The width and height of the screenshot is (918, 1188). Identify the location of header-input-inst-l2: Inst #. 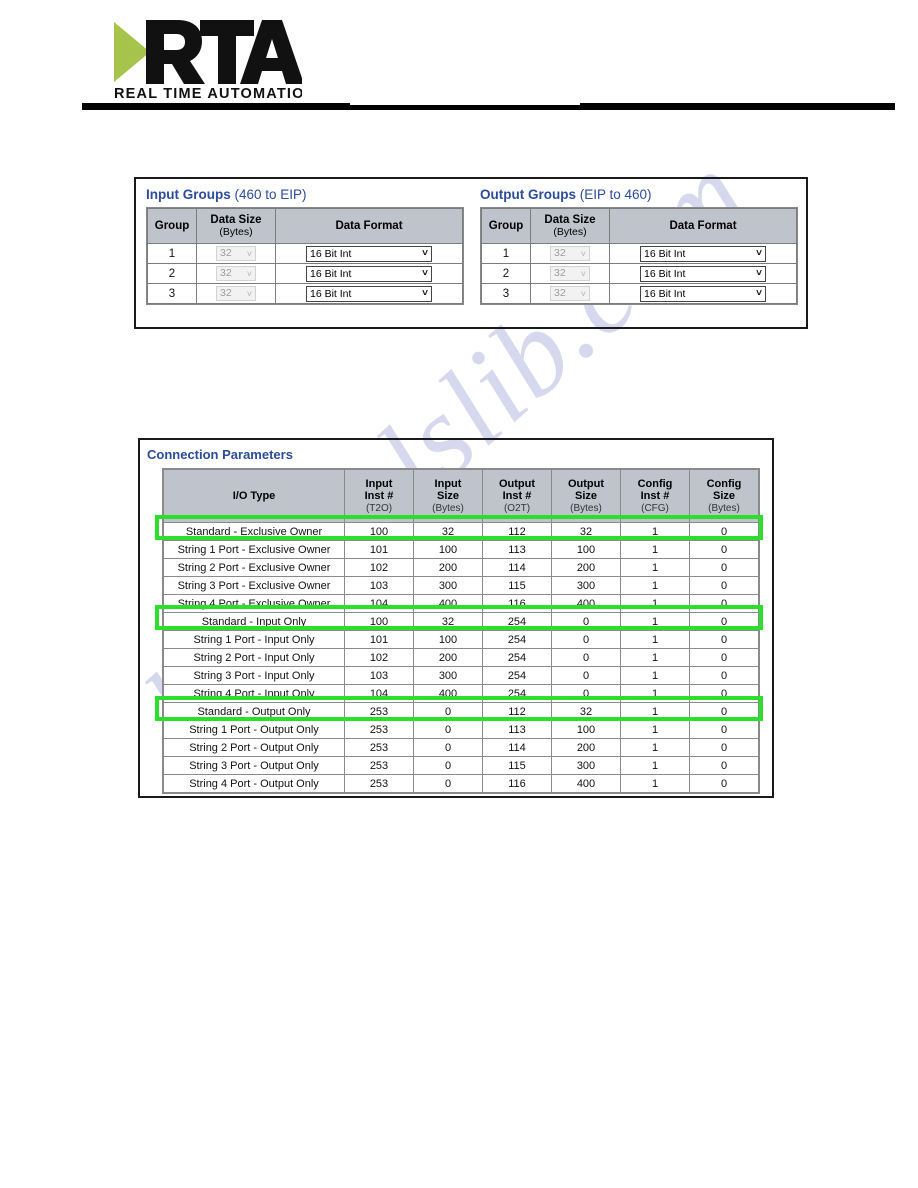
(379, 496).